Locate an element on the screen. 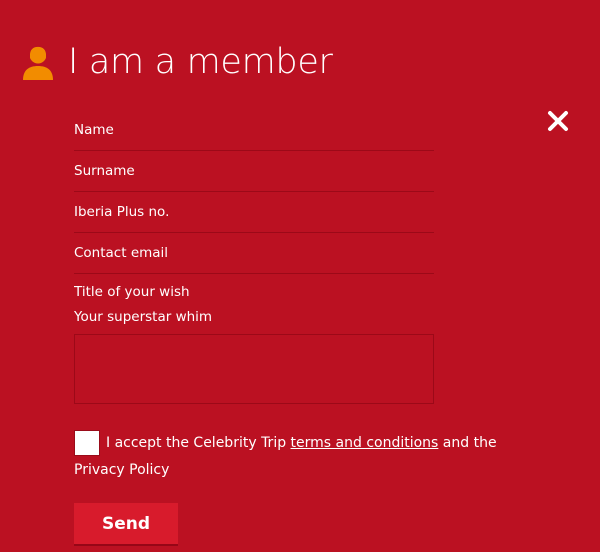 The image size is (600, 552). wish-title-input is located at coordinates (254, 292).